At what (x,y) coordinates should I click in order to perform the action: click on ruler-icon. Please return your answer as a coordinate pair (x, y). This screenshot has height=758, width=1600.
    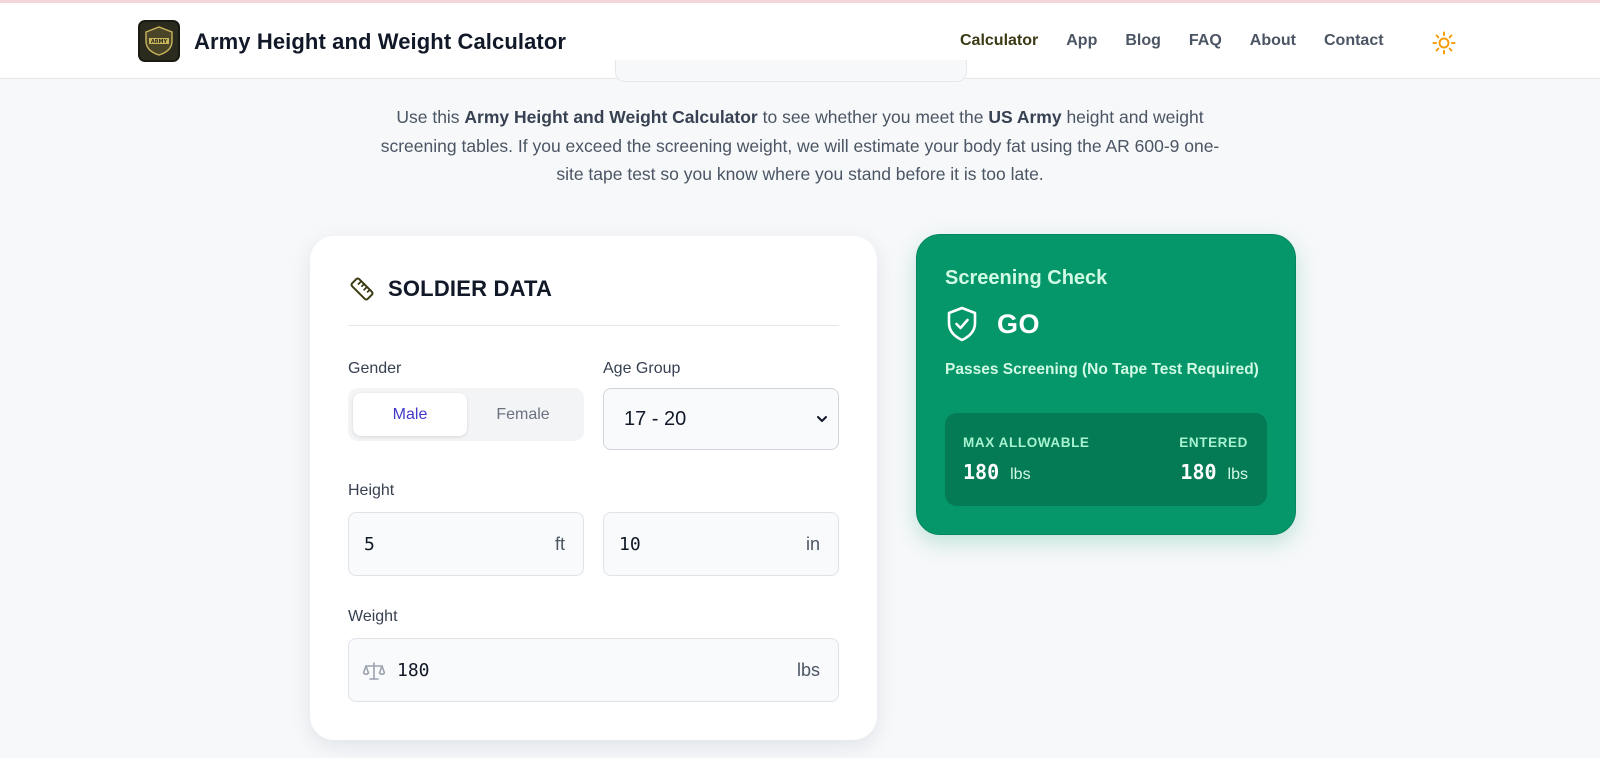
    Looking at the image, I should click on (362, 289).